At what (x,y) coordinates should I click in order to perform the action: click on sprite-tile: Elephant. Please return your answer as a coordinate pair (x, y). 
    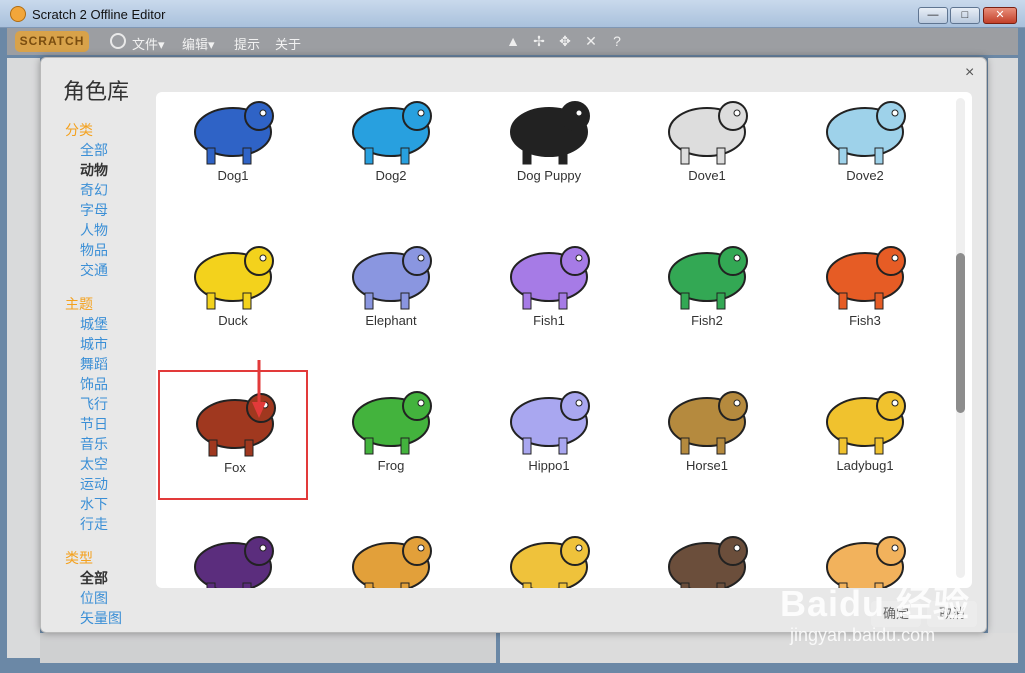
    Looking at the image, I should click on (391, 290).